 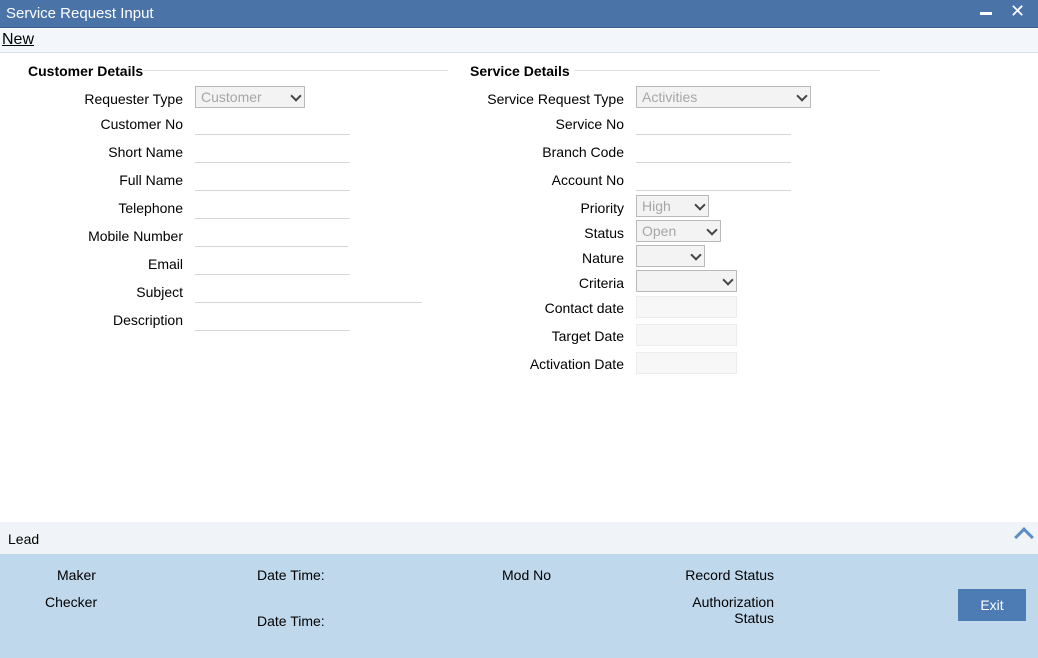 What do you see at coordinates (589, 124) in the screenshot?
I see `service-no-label: Service No` at bounding box center [589, 124].